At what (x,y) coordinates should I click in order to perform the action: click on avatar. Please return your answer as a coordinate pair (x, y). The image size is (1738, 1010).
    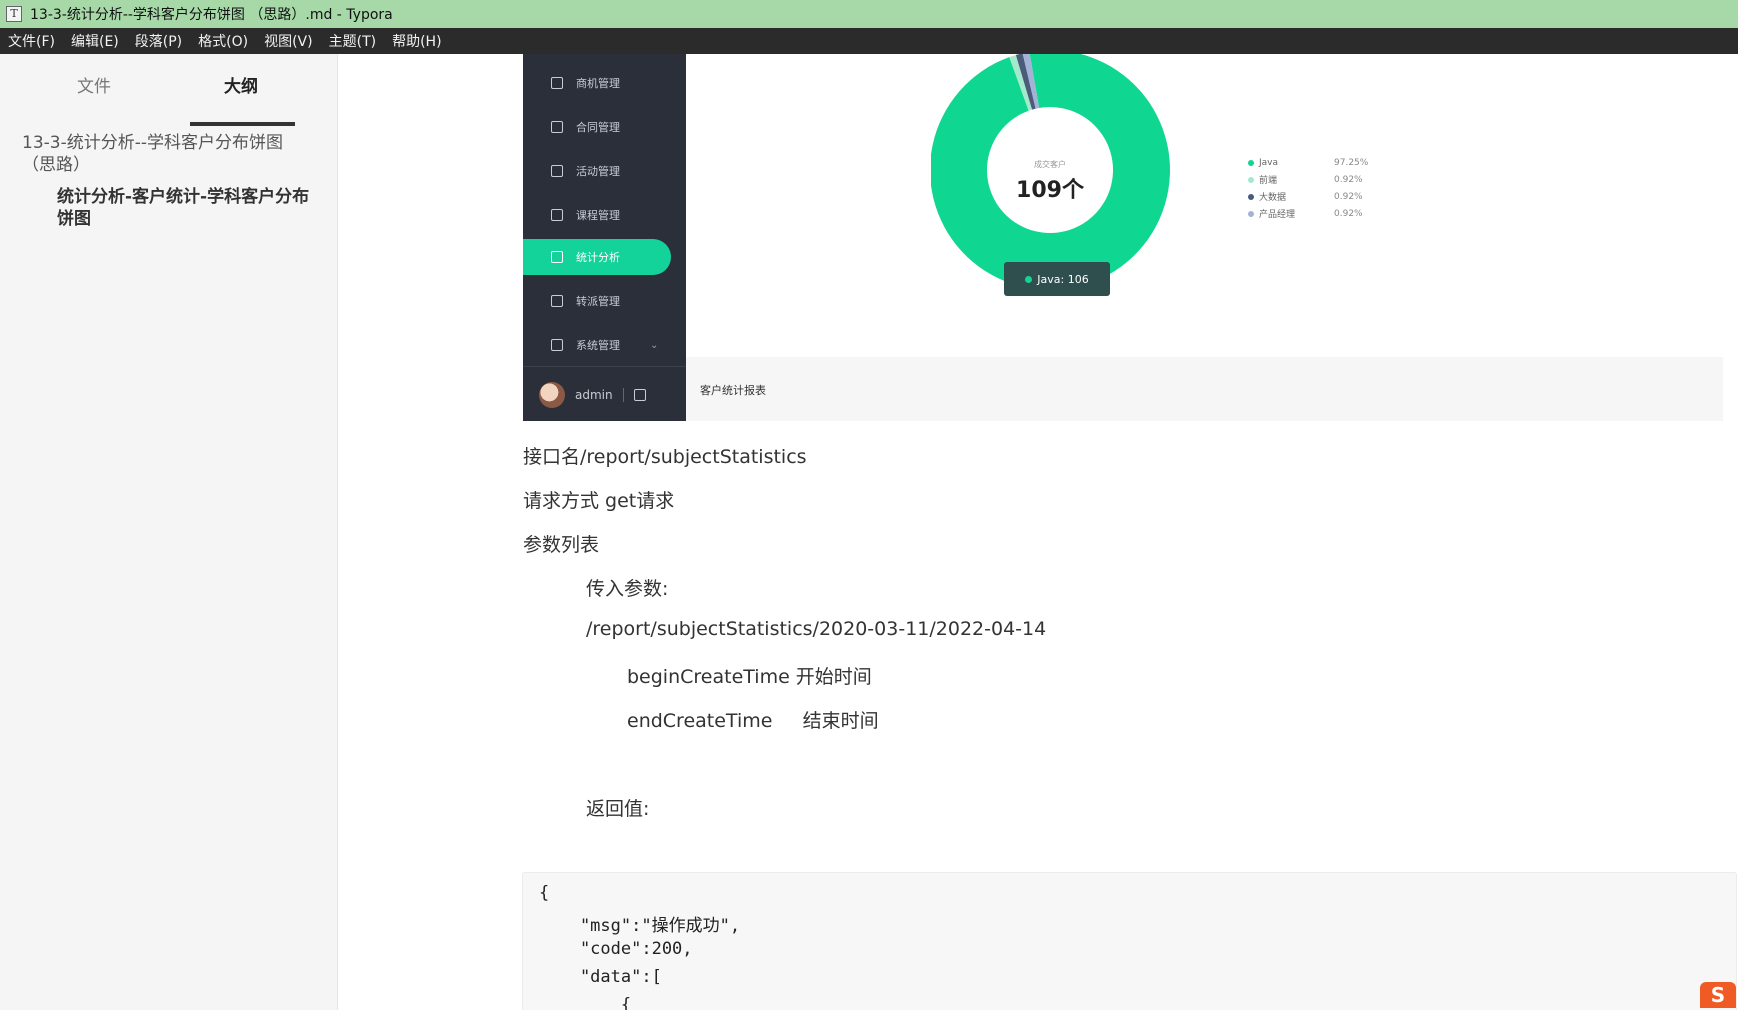
    Looking at the image, I should click on (552, 395).